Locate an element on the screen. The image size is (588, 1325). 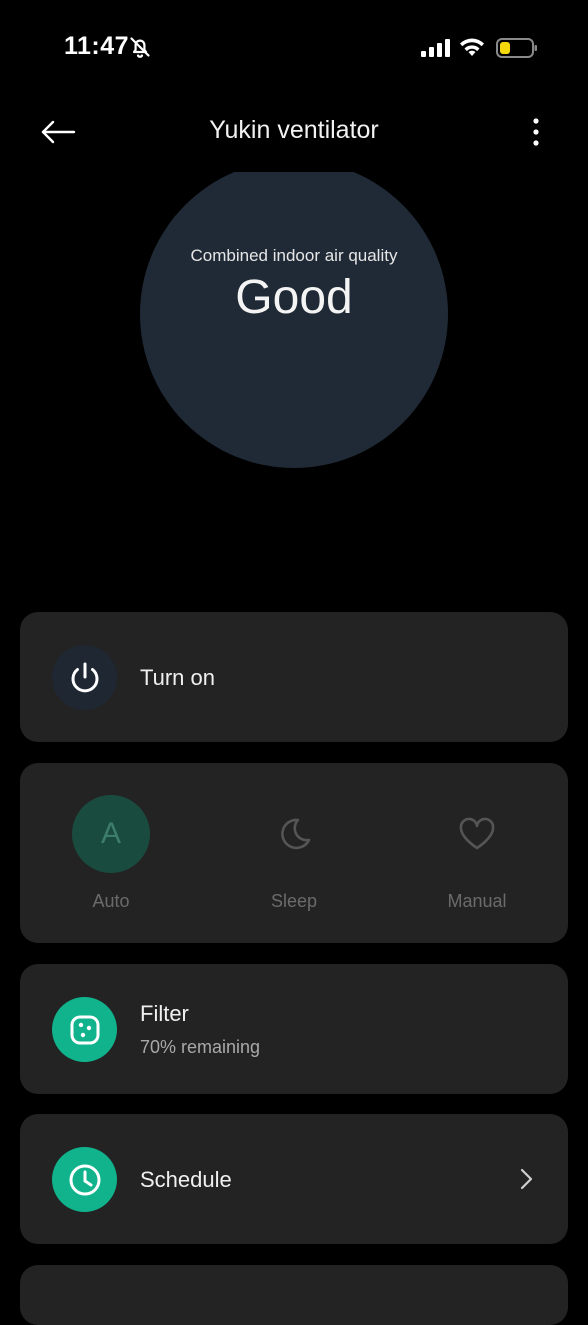
auto-letter: A is located at coordinates (110, 833).